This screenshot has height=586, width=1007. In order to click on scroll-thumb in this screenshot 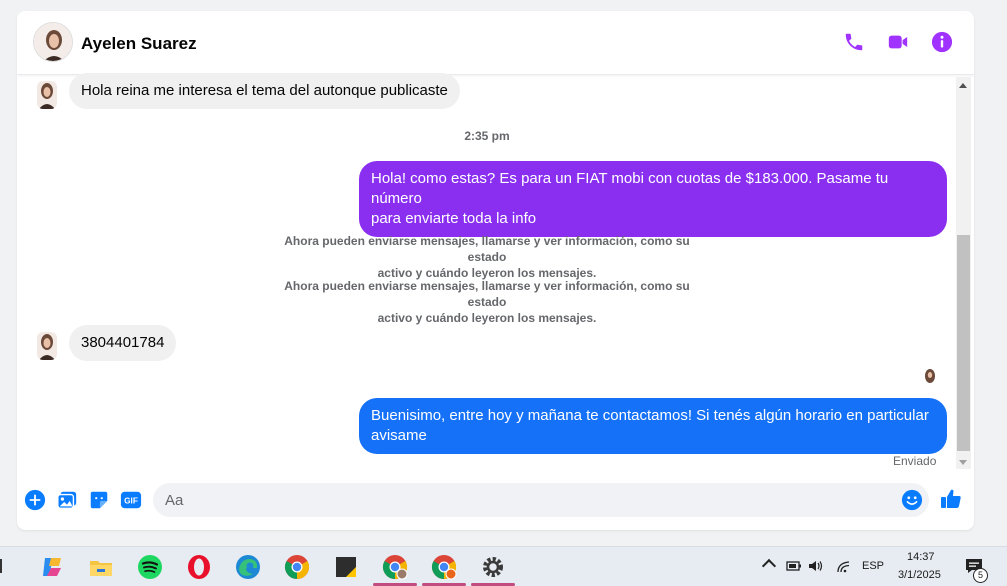, I will do `click(963, 343)`.